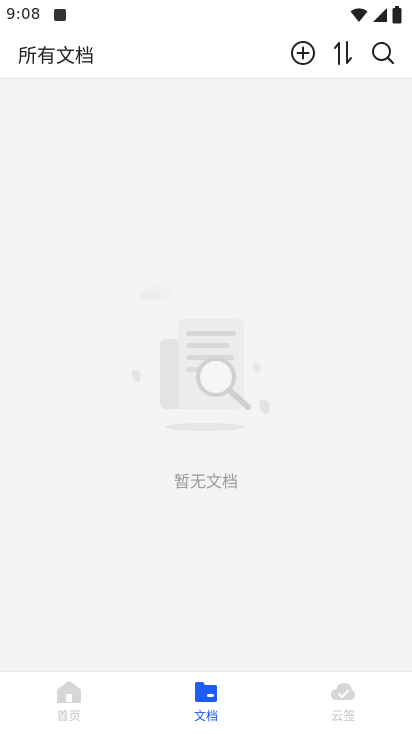  I want to click on status-indicators, so click(376, 15).